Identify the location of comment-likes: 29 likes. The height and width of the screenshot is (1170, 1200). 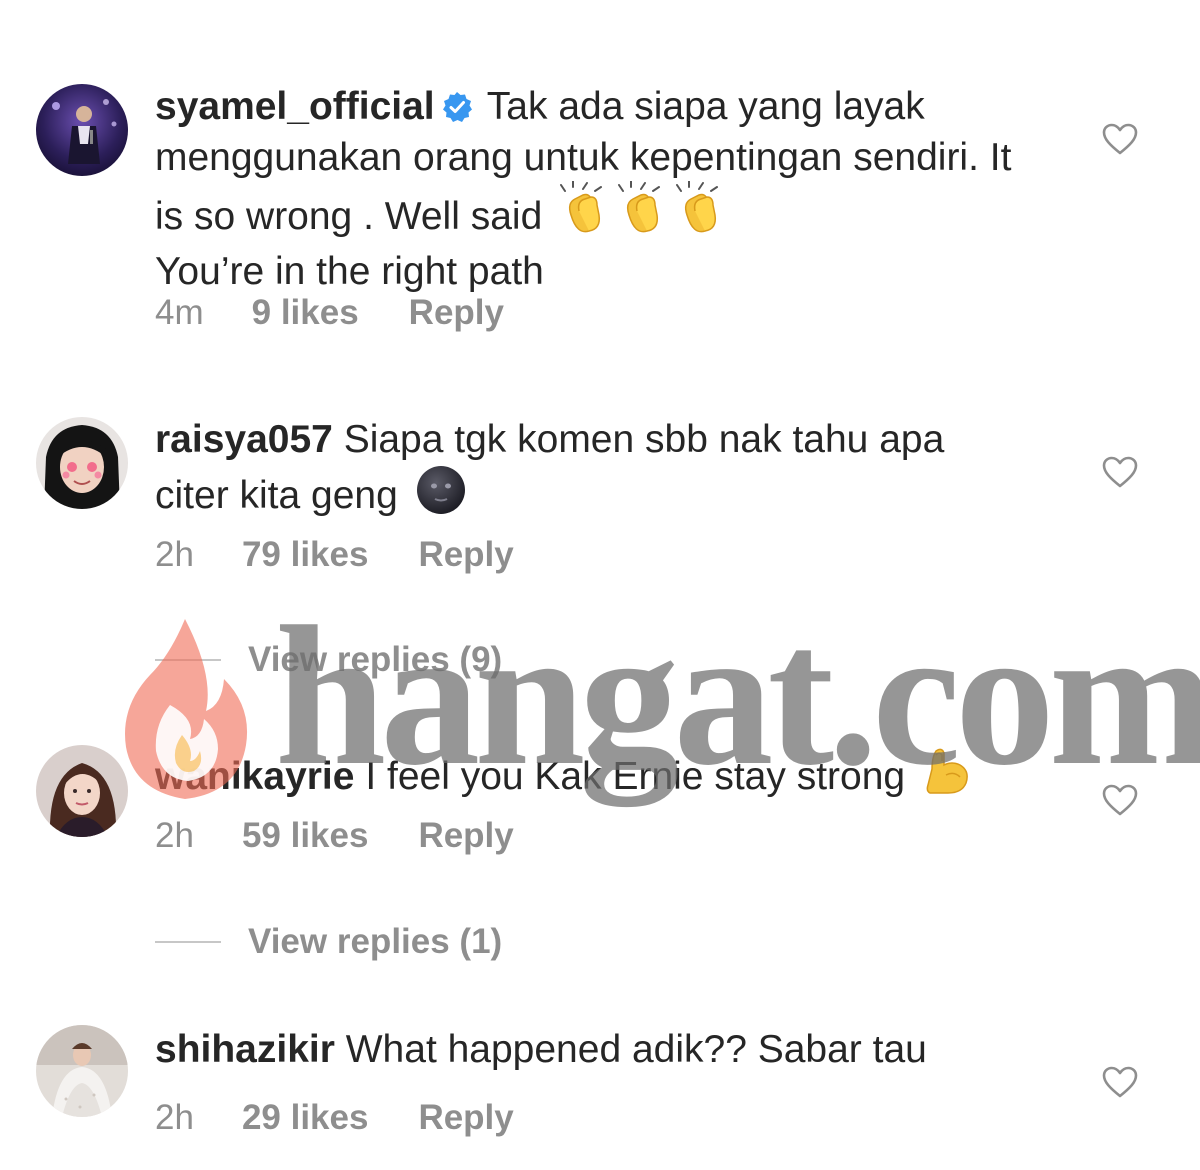
(305, 1118).